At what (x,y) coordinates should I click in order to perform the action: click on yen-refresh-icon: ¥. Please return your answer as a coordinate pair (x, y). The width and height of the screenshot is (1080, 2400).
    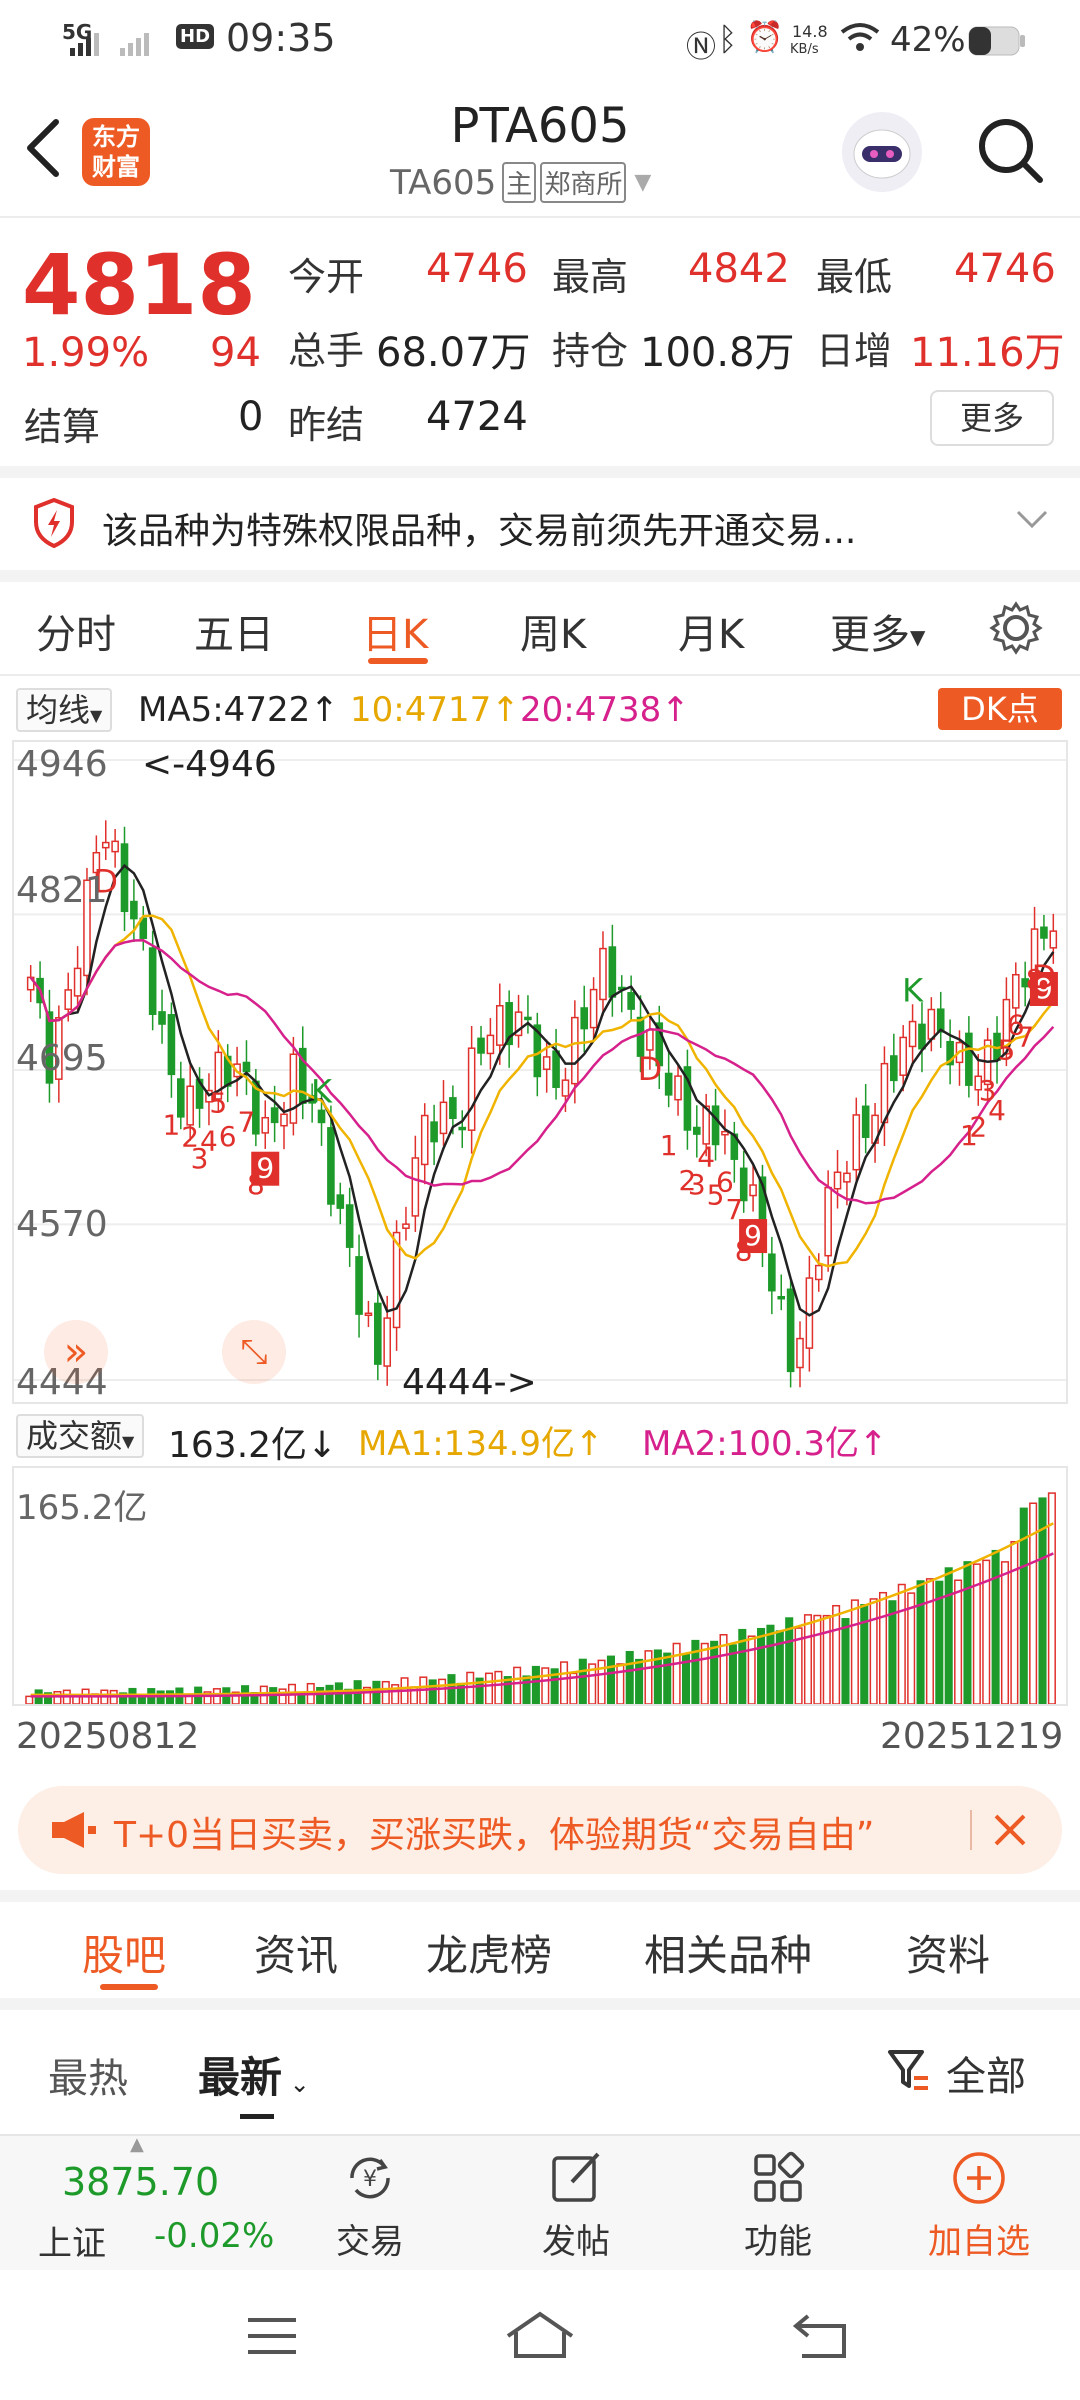
    Looking at the image, I should click on (370, 2178).